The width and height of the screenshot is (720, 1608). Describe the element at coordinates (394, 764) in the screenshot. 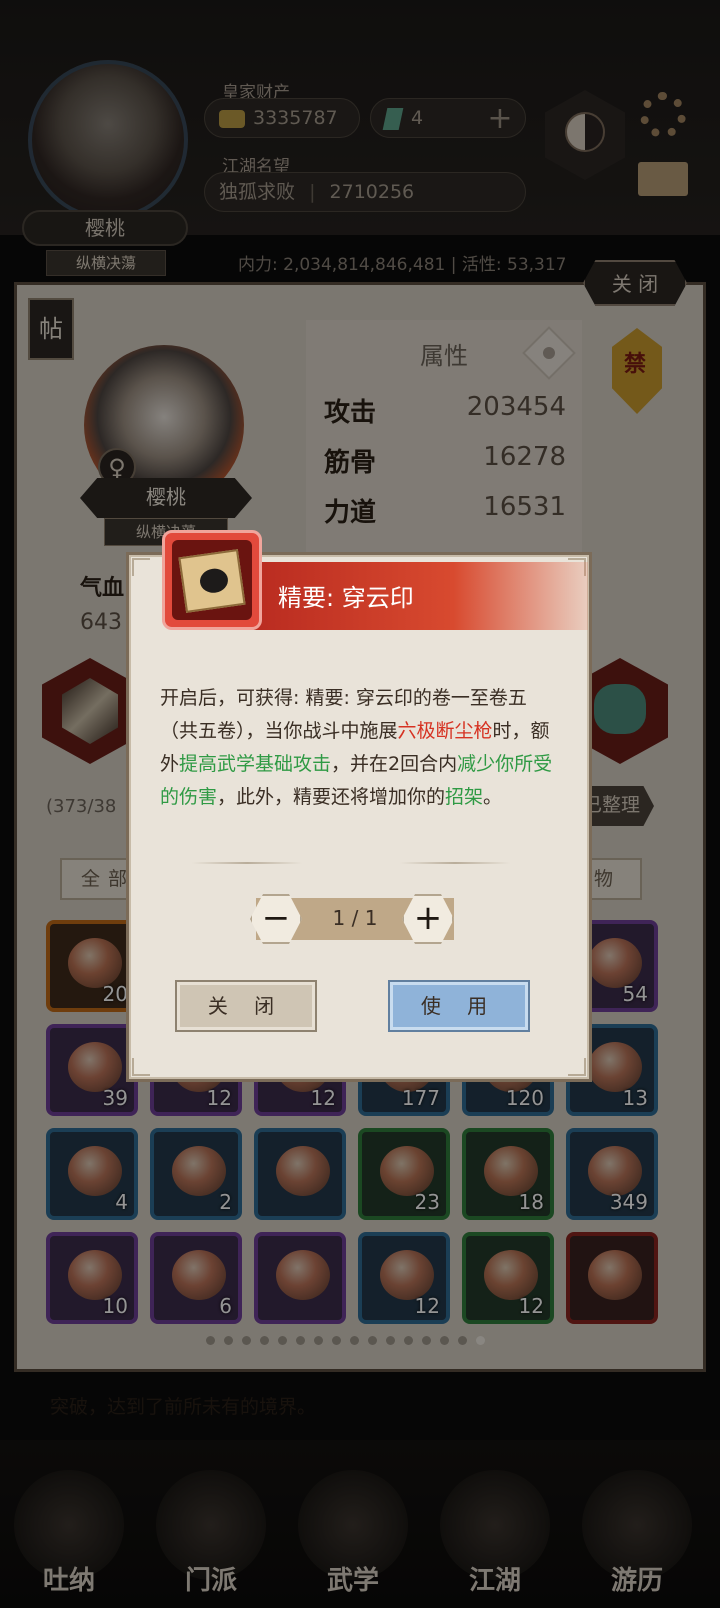

I see `desc-text: ，并在2回合内` at that location.